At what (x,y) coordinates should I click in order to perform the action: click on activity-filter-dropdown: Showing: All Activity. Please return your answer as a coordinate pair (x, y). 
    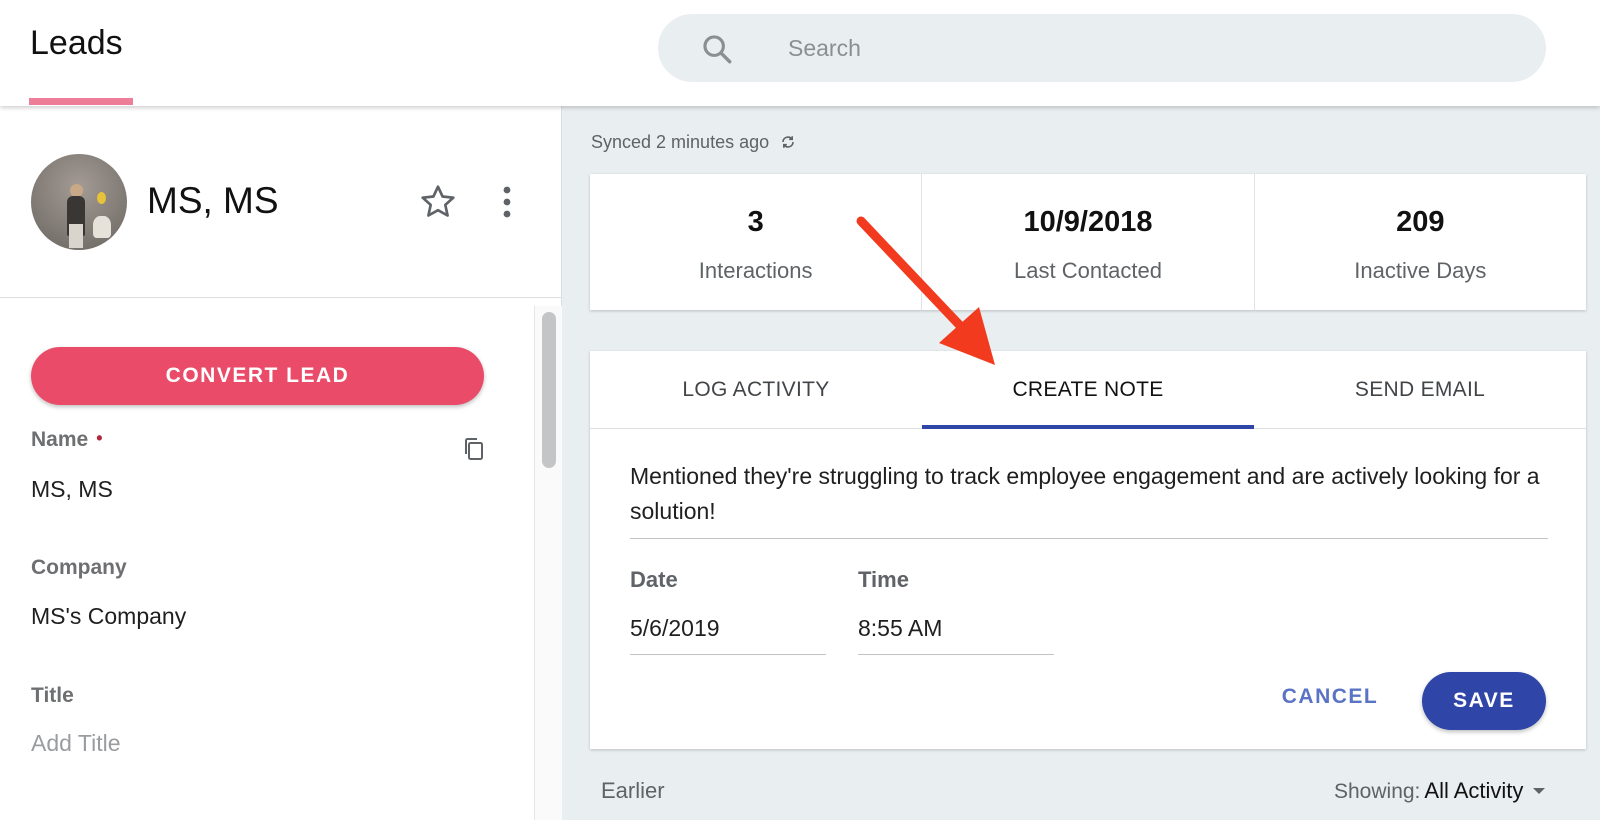
    Looking at the image, I should click on (1440, 791).